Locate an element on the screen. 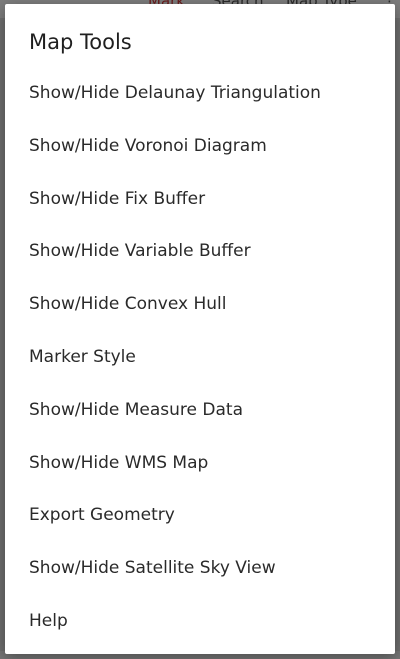 The image size is (400, 659). menu-item-delaunay-triangulation: Show/Hide Delaunay Triangulation is located at coordinates (200, 93).